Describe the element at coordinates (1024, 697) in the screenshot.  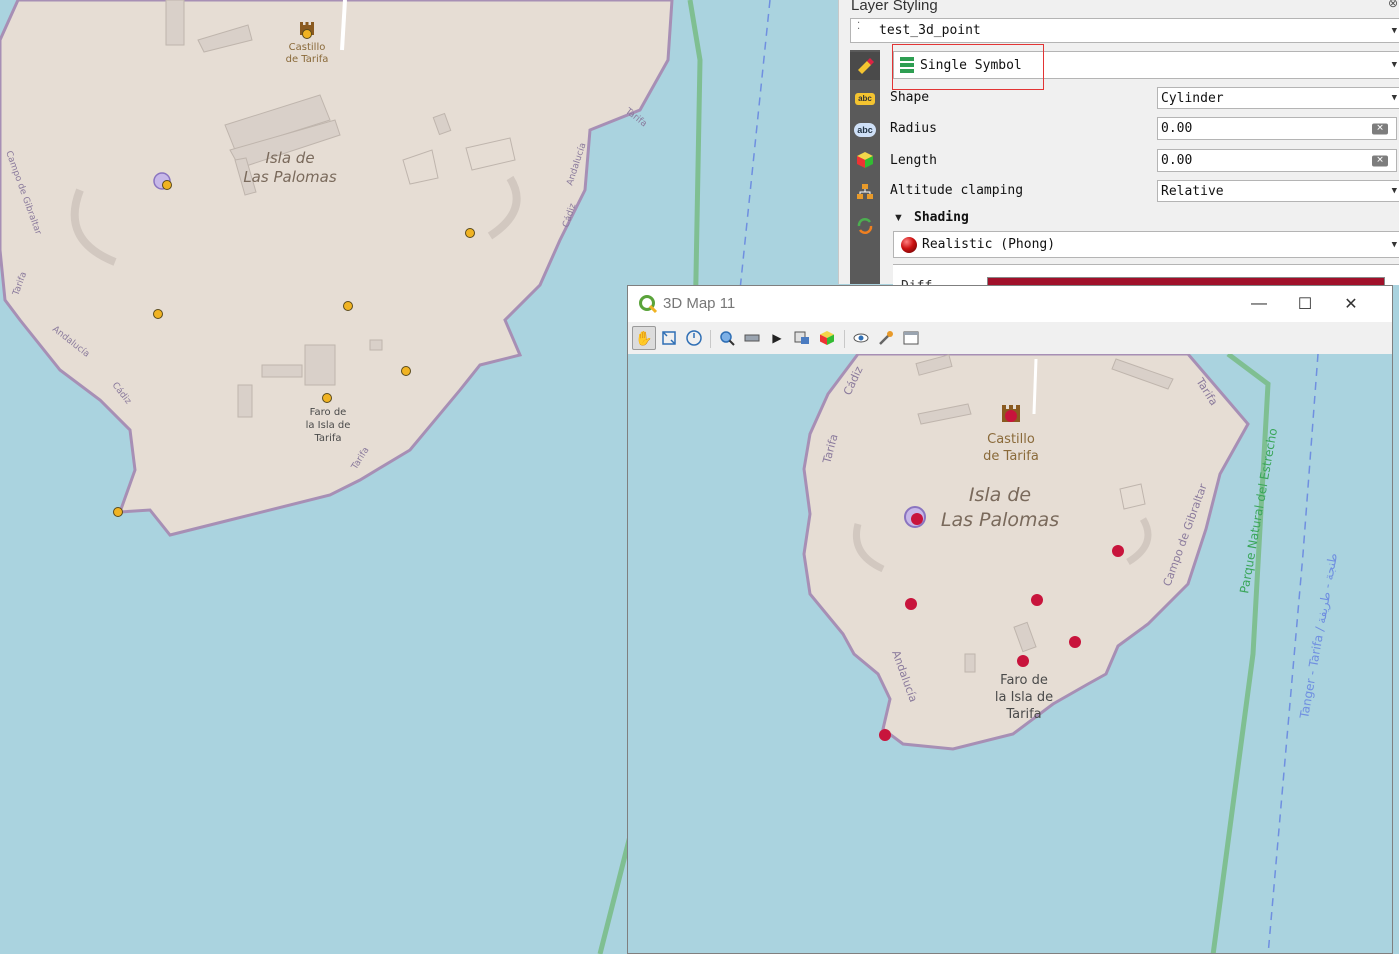
I see `label-faro-3d-2: la Isla de` at that location.